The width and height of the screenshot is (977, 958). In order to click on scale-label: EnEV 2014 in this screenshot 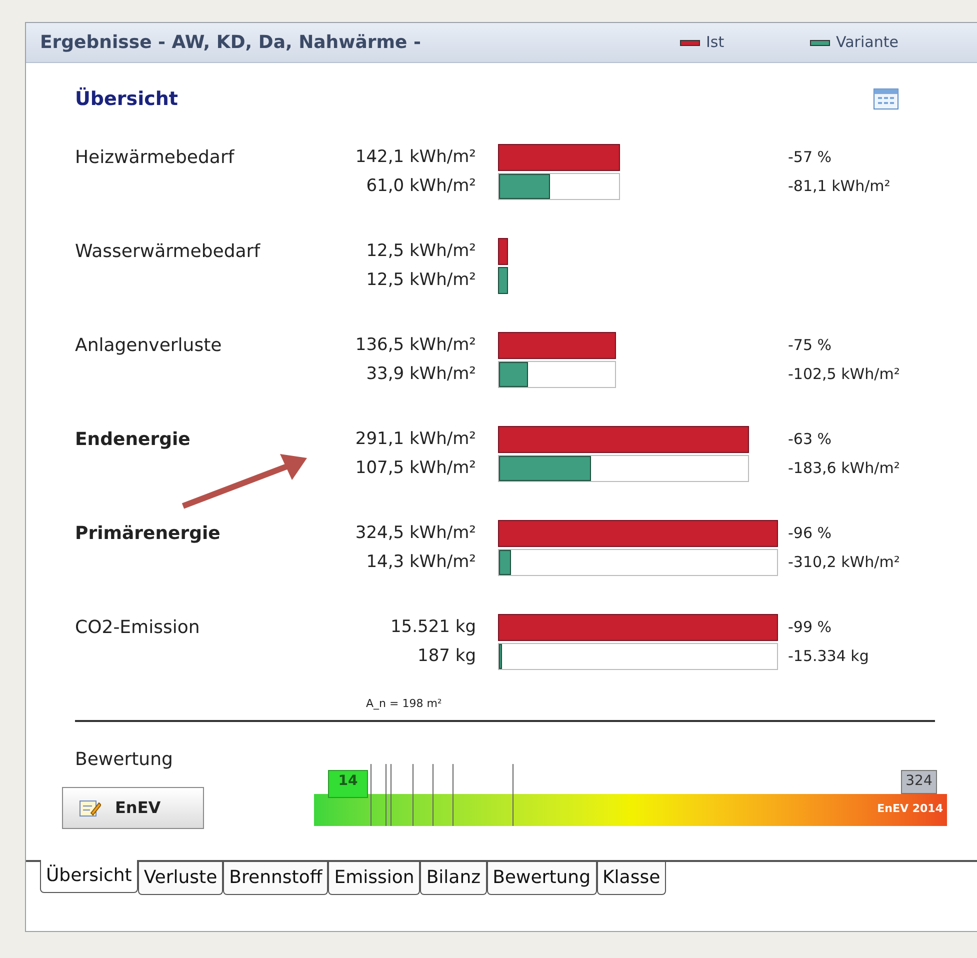, I will do `click(910, 808)`.